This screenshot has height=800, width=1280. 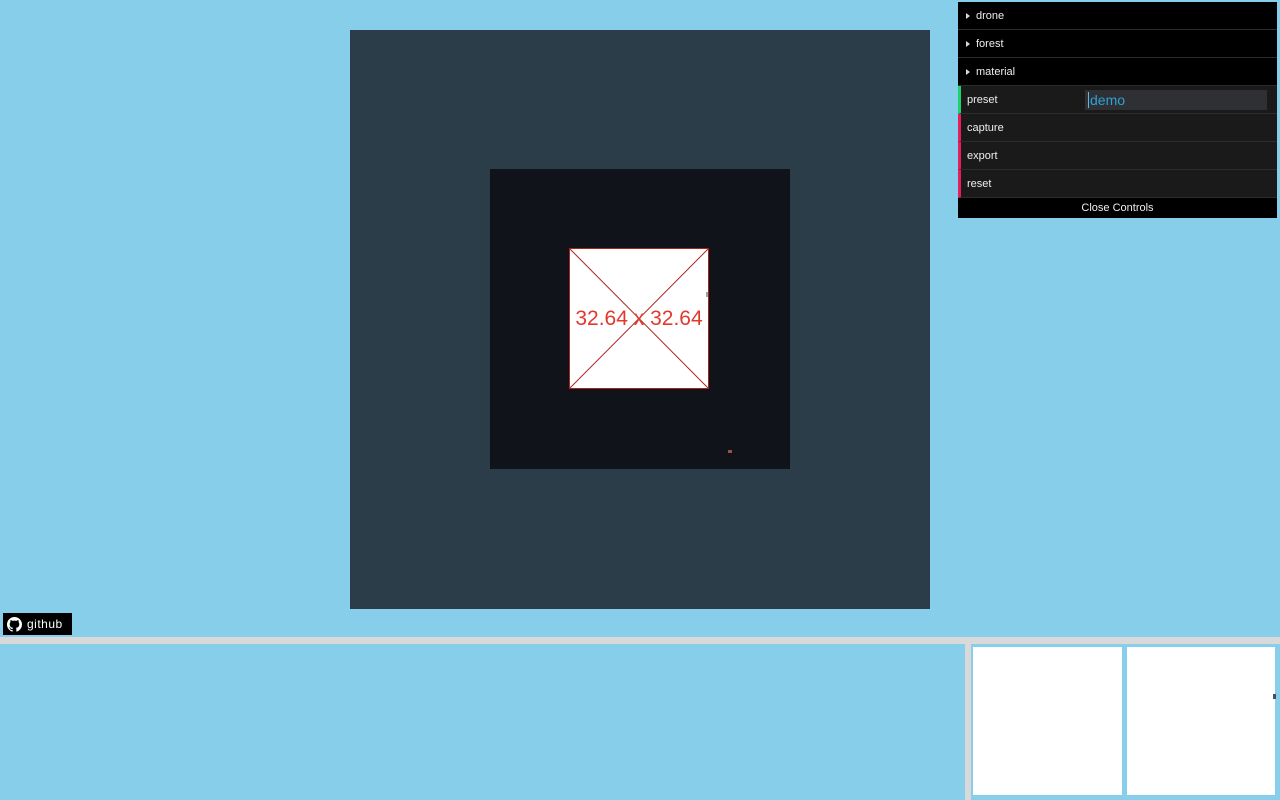 I want to click on preset-input, so click(x=1176, y=99).